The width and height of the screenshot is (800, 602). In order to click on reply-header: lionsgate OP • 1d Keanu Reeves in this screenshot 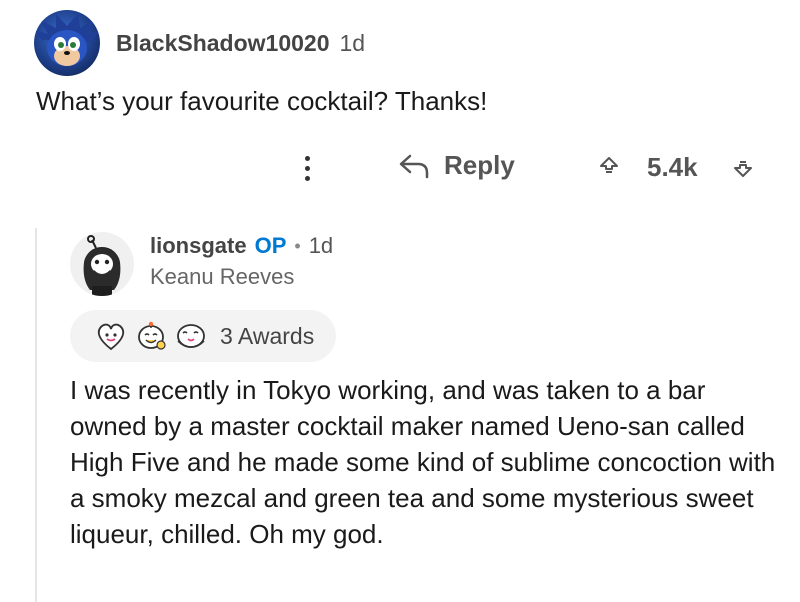, I will do `click(201, 264)`.